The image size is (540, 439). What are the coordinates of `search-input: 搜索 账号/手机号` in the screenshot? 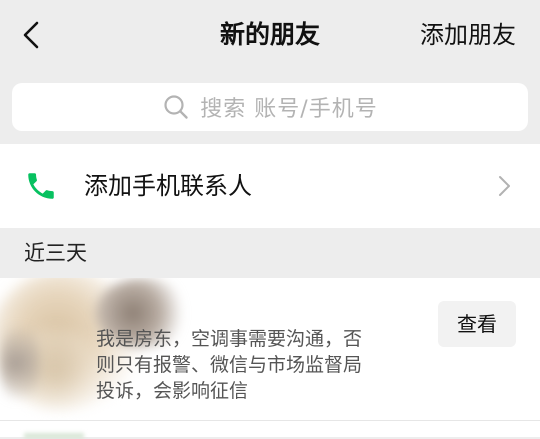 It's located at (270, 107).